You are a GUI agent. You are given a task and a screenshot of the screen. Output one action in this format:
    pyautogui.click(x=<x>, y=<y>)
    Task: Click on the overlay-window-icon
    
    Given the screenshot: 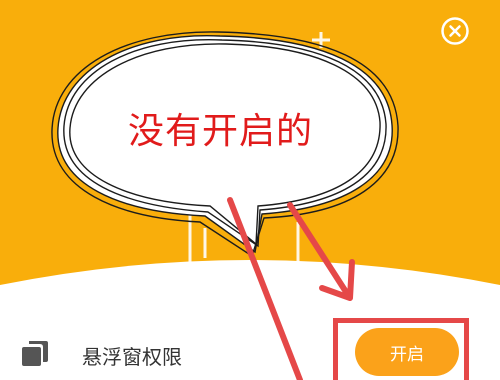 What is the action you would take?
    pyautogui.click(x=35, y=353)
    